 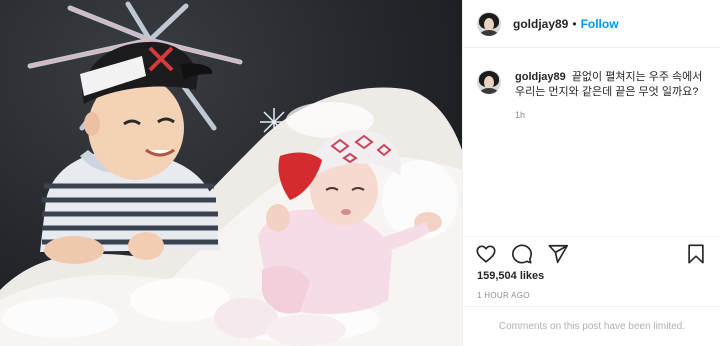 What do you see at coordinates (487, 255) in the screenshot?
I see `heart-icon` at bounding box center [487, 255].